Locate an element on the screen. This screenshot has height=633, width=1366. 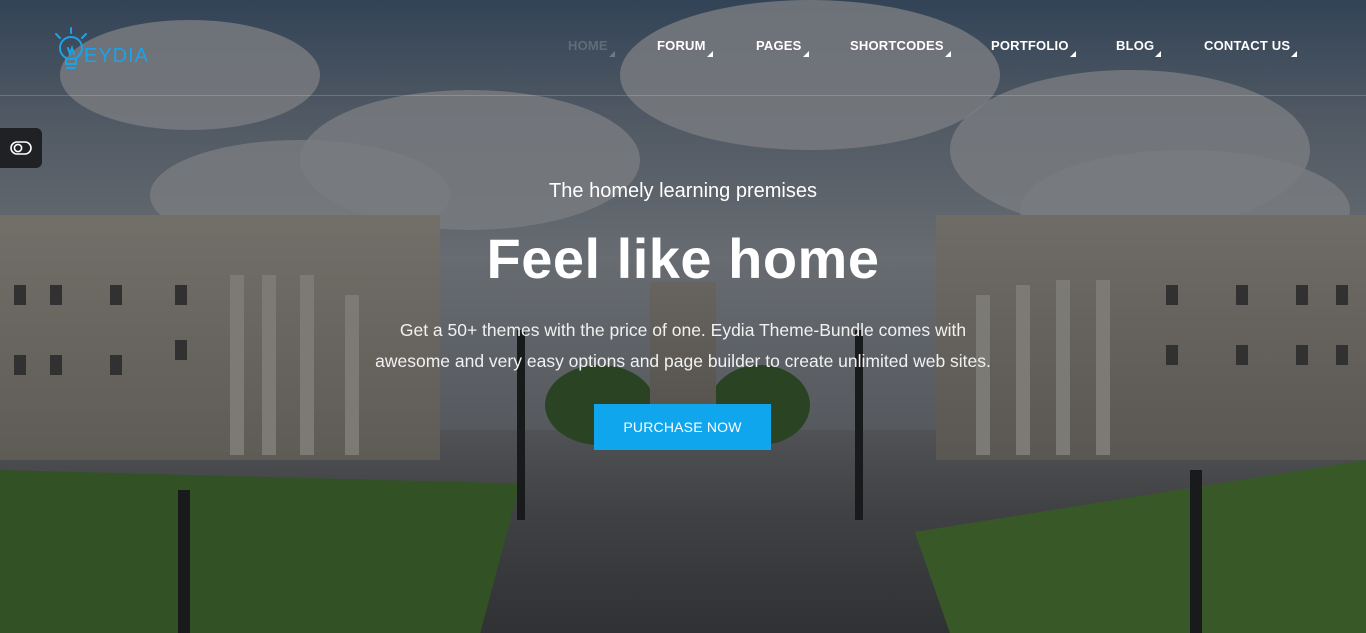
nav-item-label: FORUM is located at coordinates (681, 45).